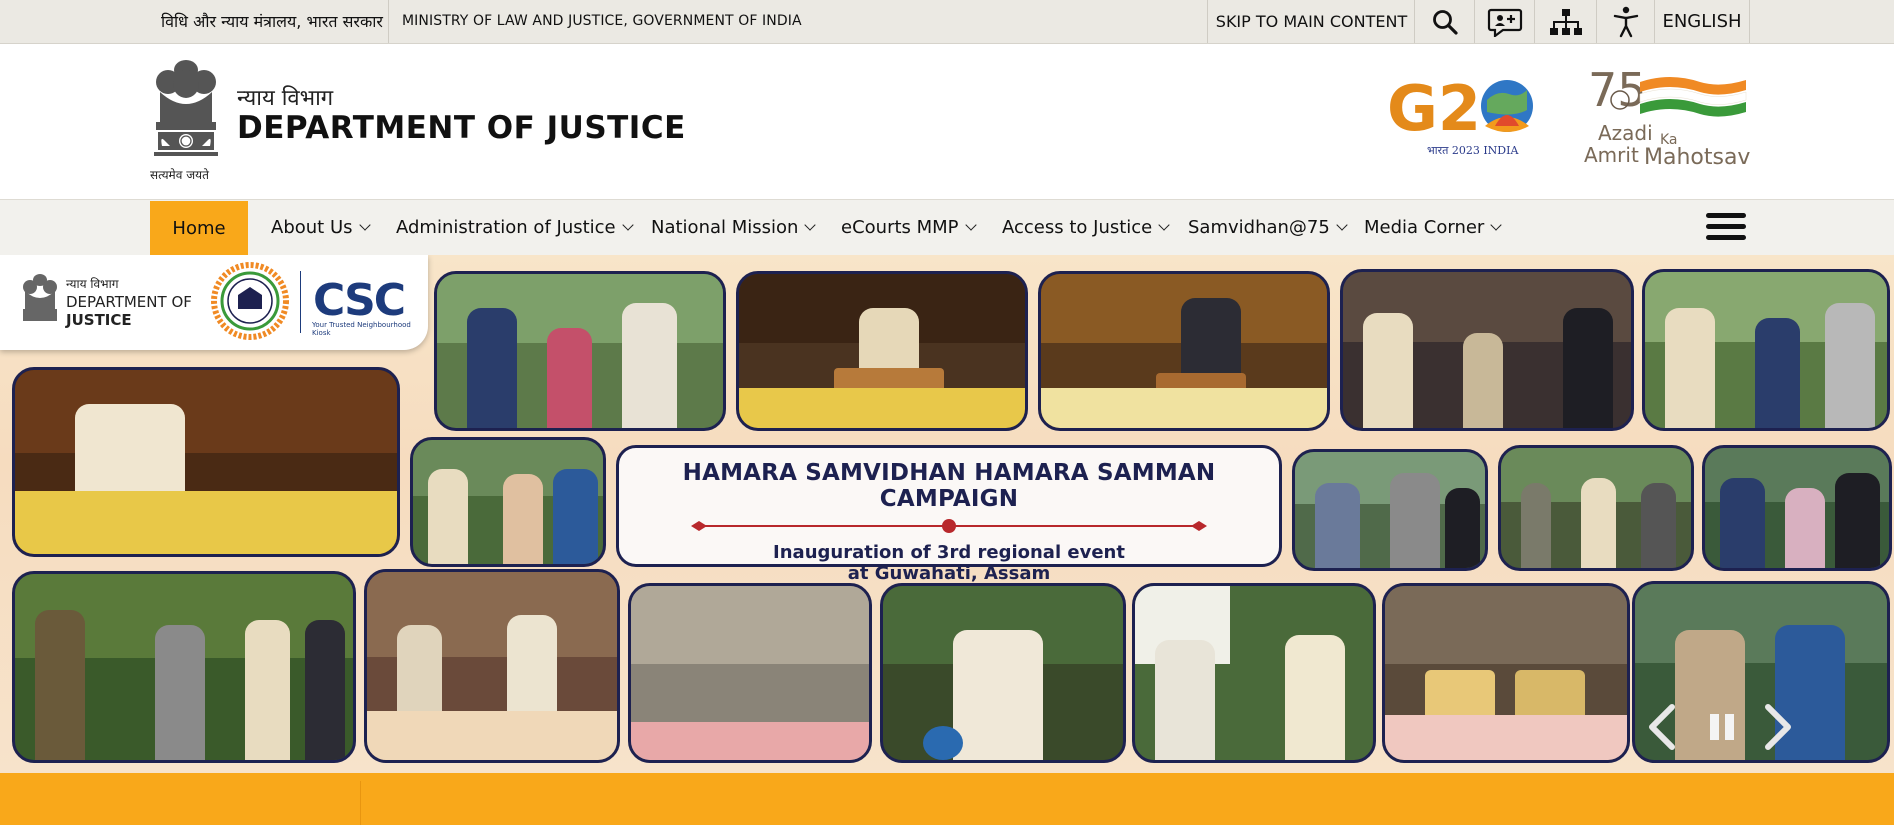 Image resolution: width=1894 pixels, height=825 pixels. What do you see at coordinates (1667, 120) in the screenshot?
I see `azadi-ka-amrit-mahotsav-logo: 75 Azadi Ka Amrit Mahotsav` at bounding box center [1667, 120].